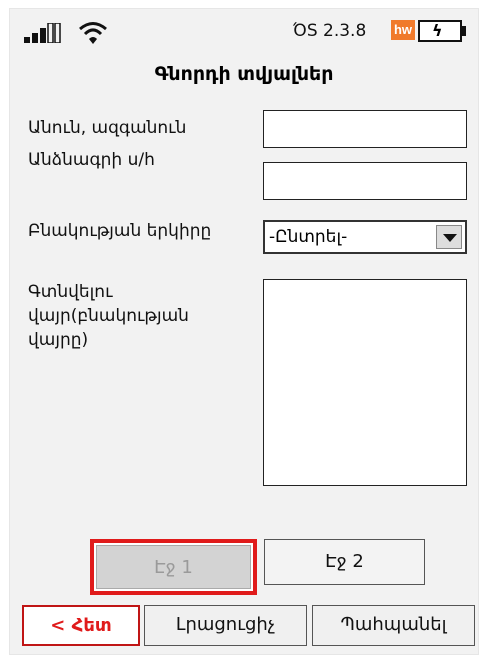  I want to click on page-1-button: Էջ 1, so click(173, 567).